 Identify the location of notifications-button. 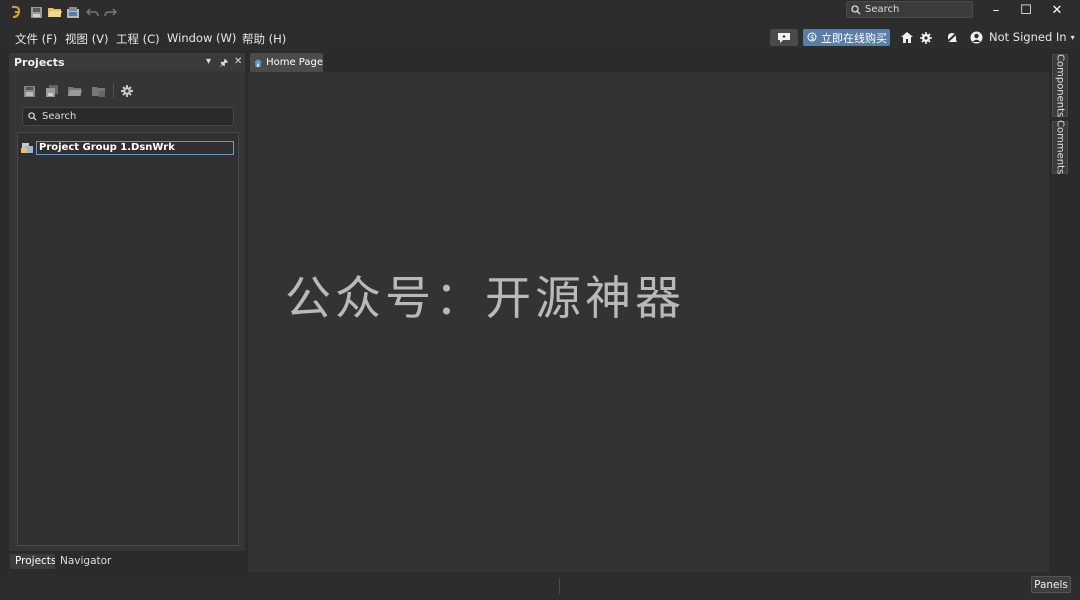
(951, 37).